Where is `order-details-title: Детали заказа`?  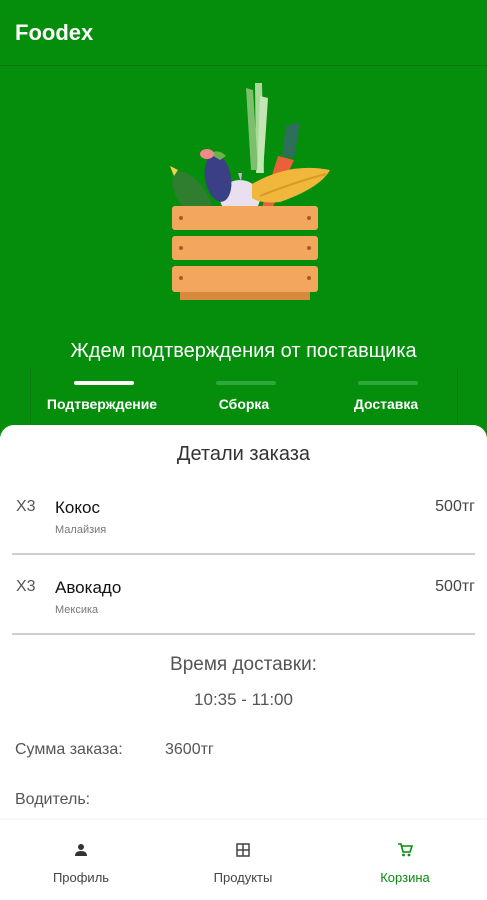
order-details-title: Детали заказа is located at coordinates (243, 454).